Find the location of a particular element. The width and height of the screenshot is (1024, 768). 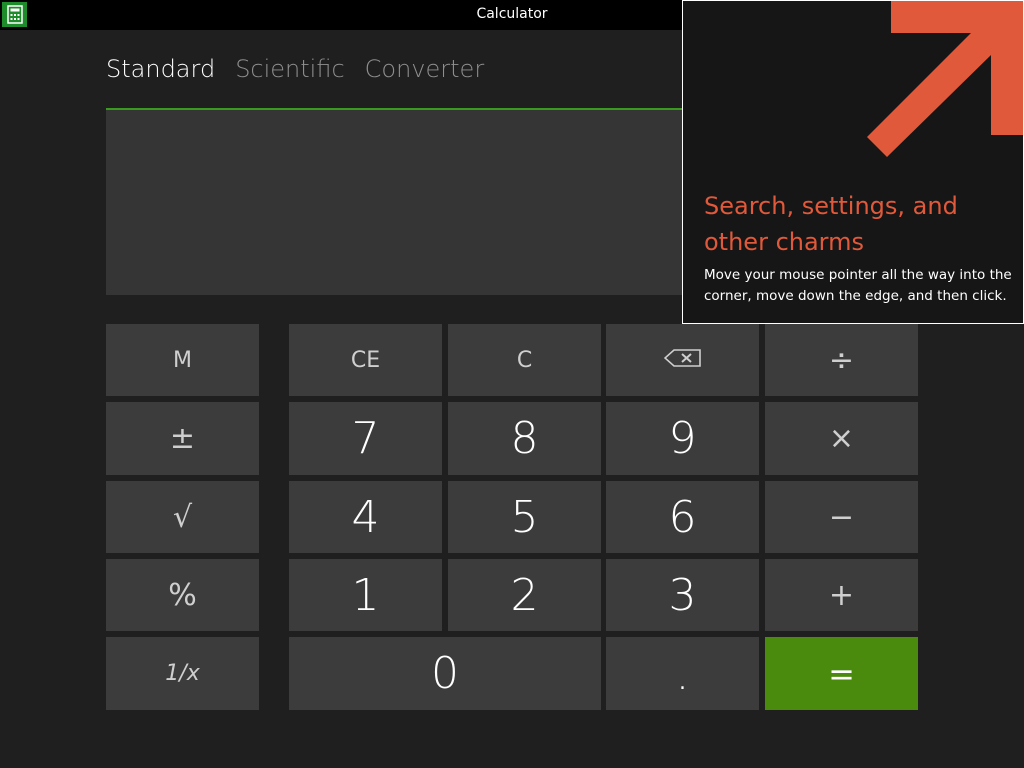

digit-4-button: 4 is located at coordinates (365, 517).